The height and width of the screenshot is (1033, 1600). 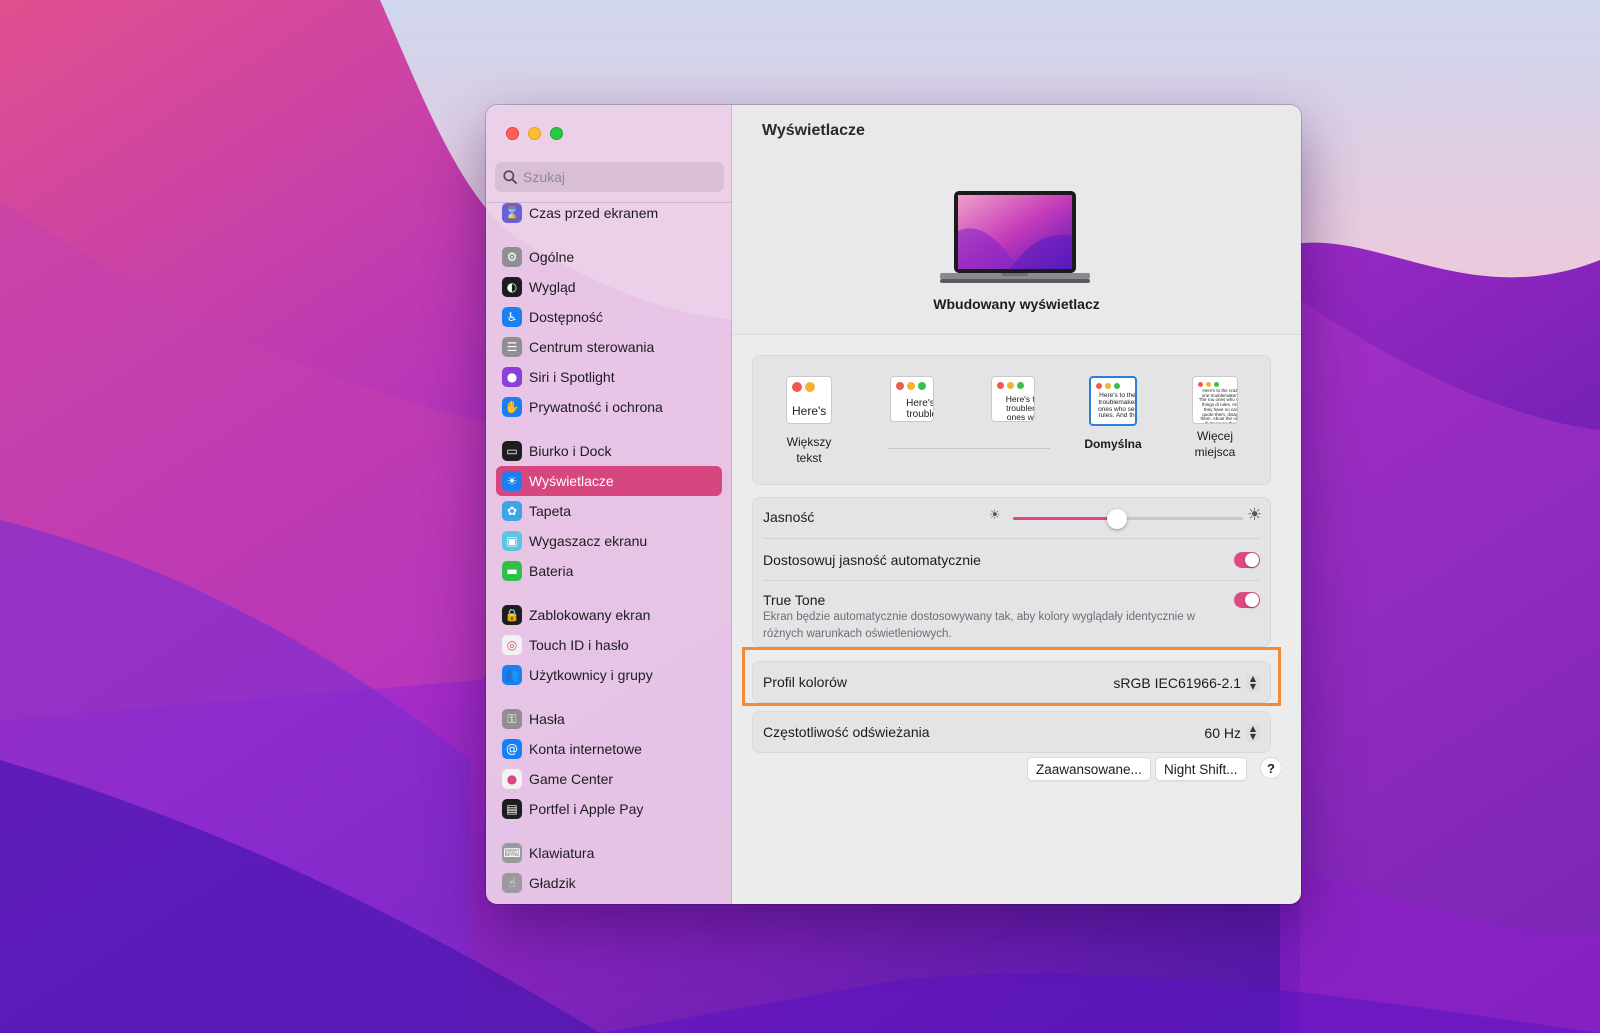 What do you see at coordinates (591, 675) in the screenshot?
I see `sidebar-item-label: Użytkownicy i grupy` at bounding box center [591, 675].